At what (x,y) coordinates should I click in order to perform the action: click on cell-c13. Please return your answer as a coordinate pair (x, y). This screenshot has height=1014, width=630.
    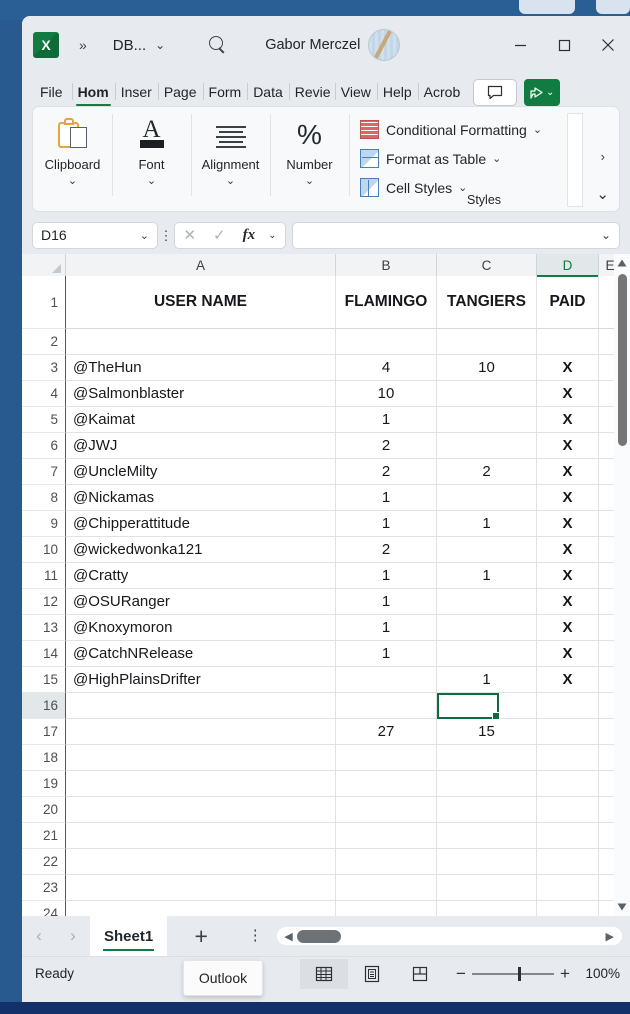
    Looking at the image, I should click on (487, 628).